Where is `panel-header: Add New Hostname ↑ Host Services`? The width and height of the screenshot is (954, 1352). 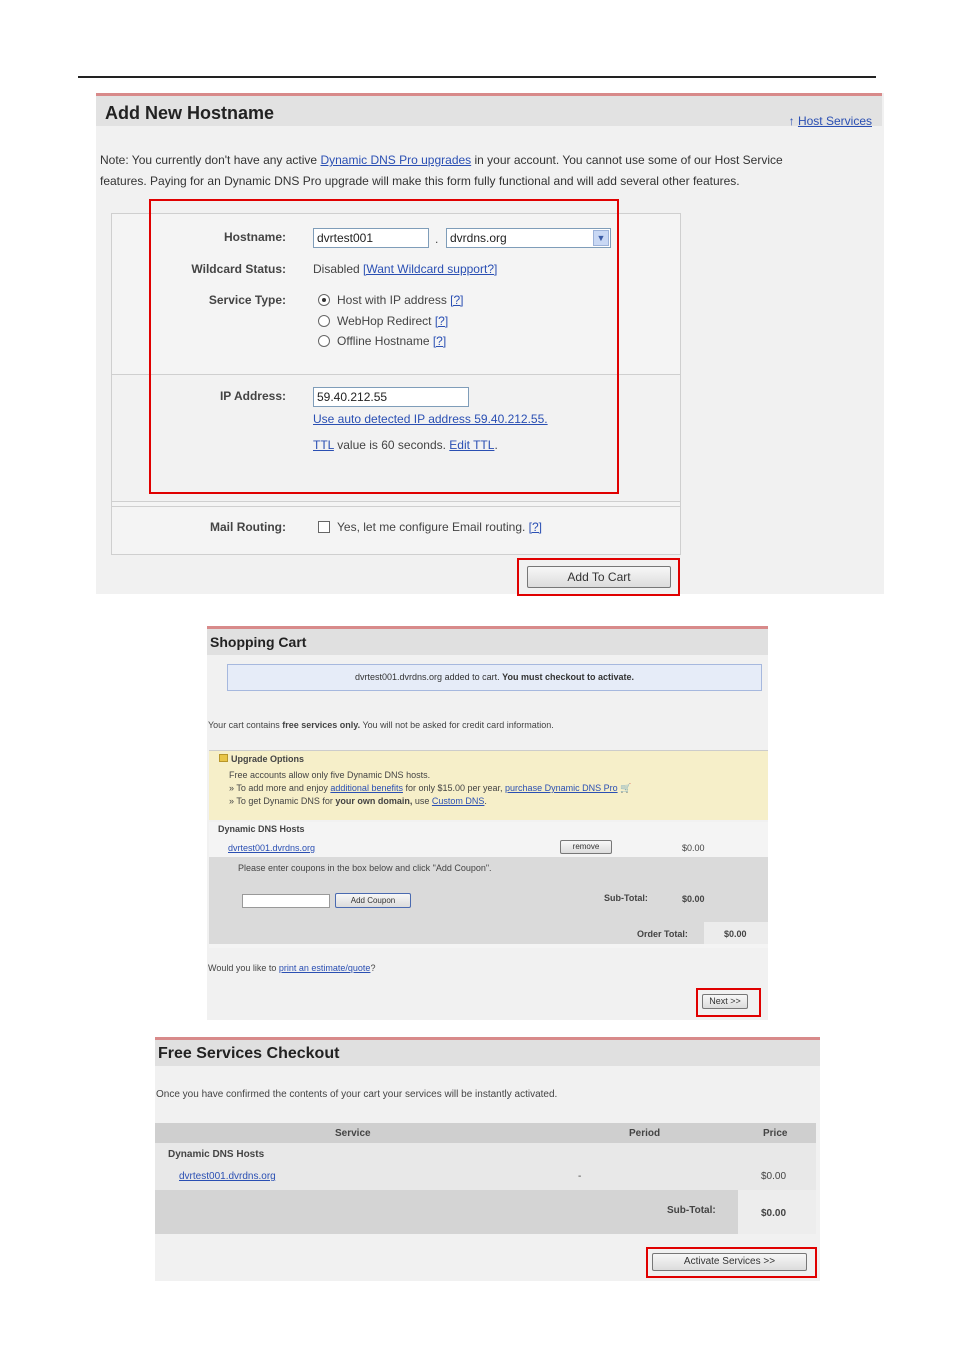 panel-header: Add New Hostname ↑ Host Services is located at coordinates (489, 110).